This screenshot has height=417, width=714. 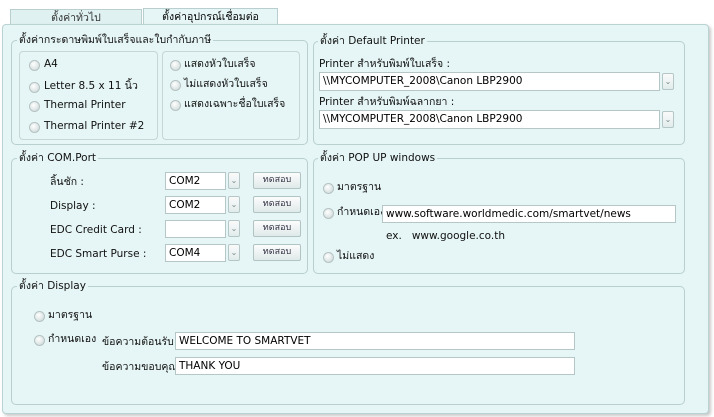 What do you see at coordinates (372, 41) in the screenshot?
I see `default-printer-title: ตั้งค่า Default Printer` at bounding box center [372, 41].